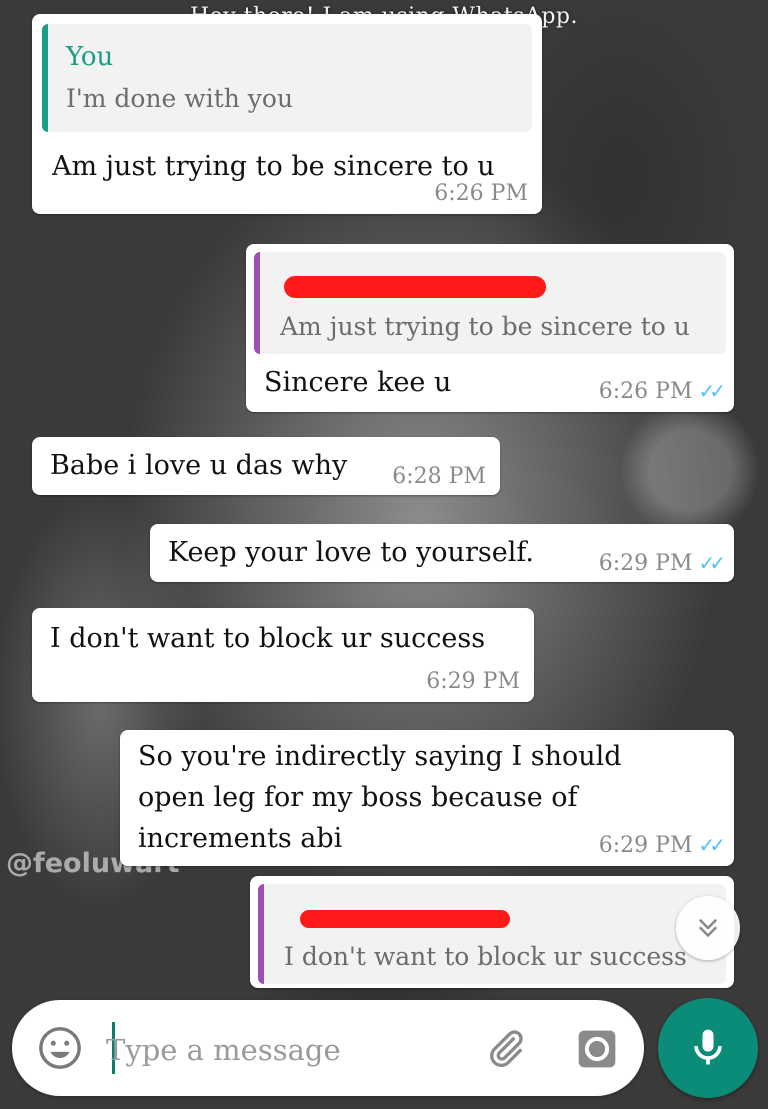 The height and width of the screenshot is (1109, 768). What do you see at coordinates (645, 391) in the screenshot?
I see `message-time-label: 6:26 PM` at bounding box center [645, 391].